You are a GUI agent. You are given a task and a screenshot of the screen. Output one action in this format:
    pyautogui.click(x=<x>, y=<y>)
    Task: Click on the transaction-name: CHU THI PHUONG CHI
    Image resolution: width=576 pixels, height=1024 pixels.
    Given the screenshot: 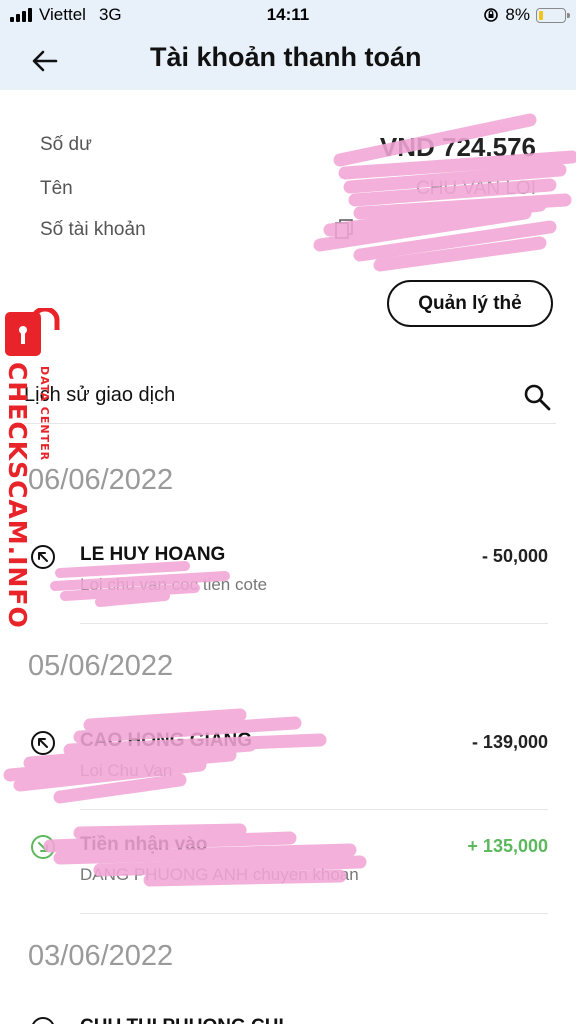 What is the action you would take?
    pyautogui.click(x=182, y=1020)
    